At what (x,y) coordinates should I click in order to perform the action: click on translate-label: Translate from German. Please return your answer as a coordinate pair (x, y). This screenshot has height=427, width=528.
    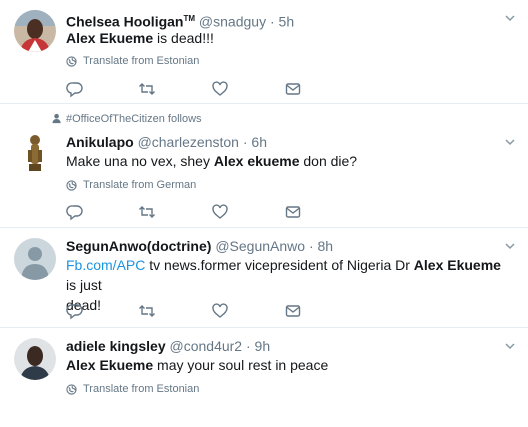
    Looking at the image, I should click on (140, 185).